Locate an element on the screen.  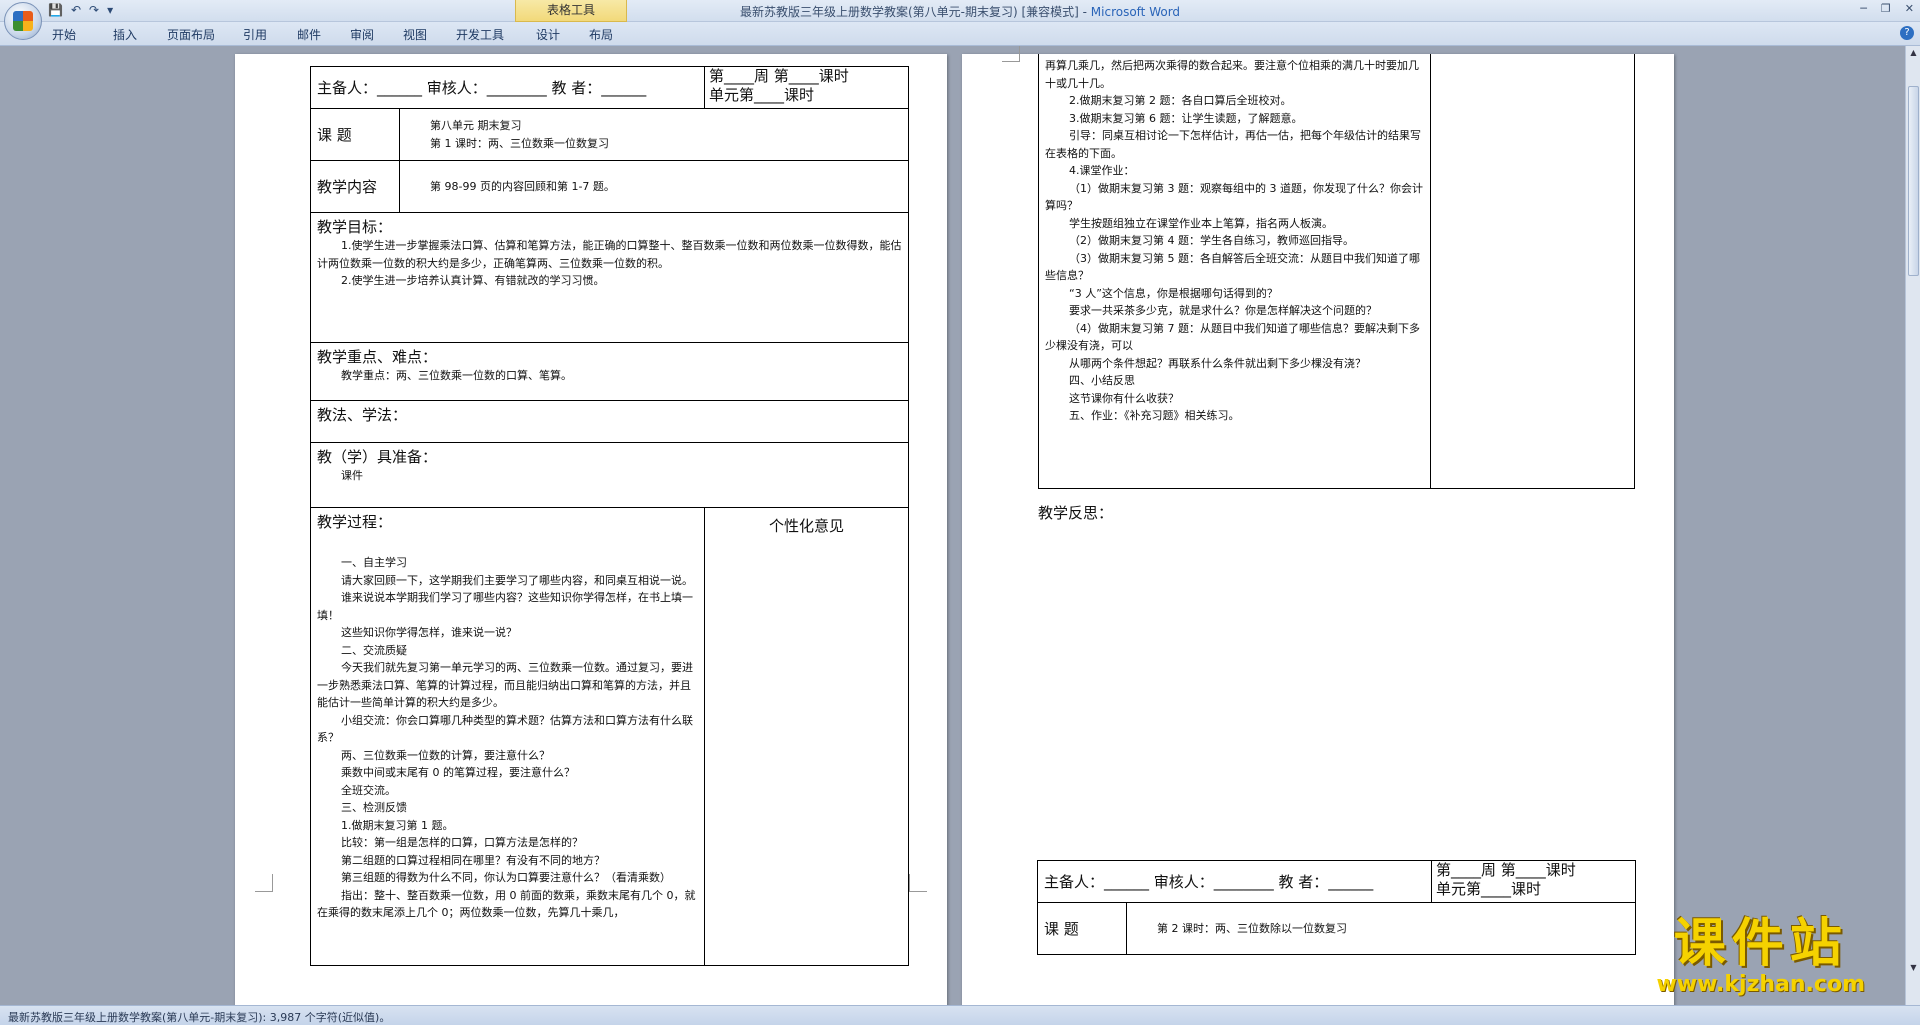
restore-icon: ❐ is located at coordinates (1886, 8).